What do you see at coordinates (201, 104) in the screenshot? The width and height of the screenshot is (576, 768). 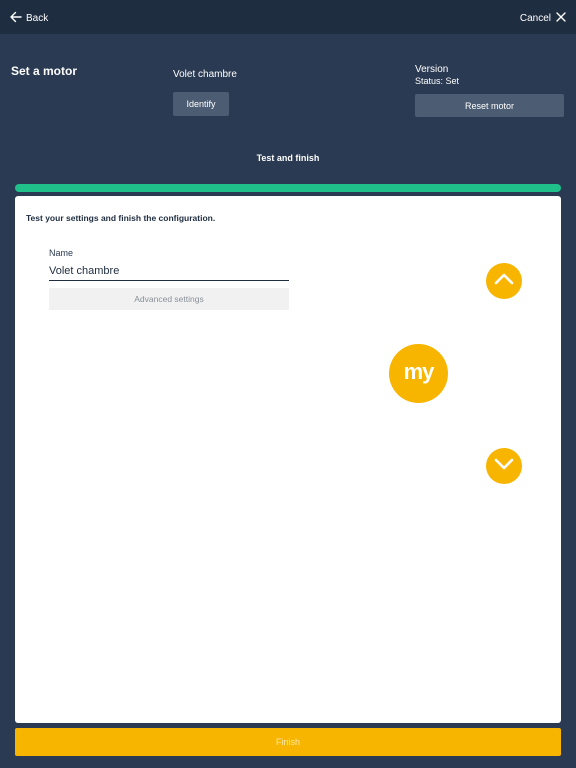 I see `identify-button: Identify` at bounding box center [201, 104].